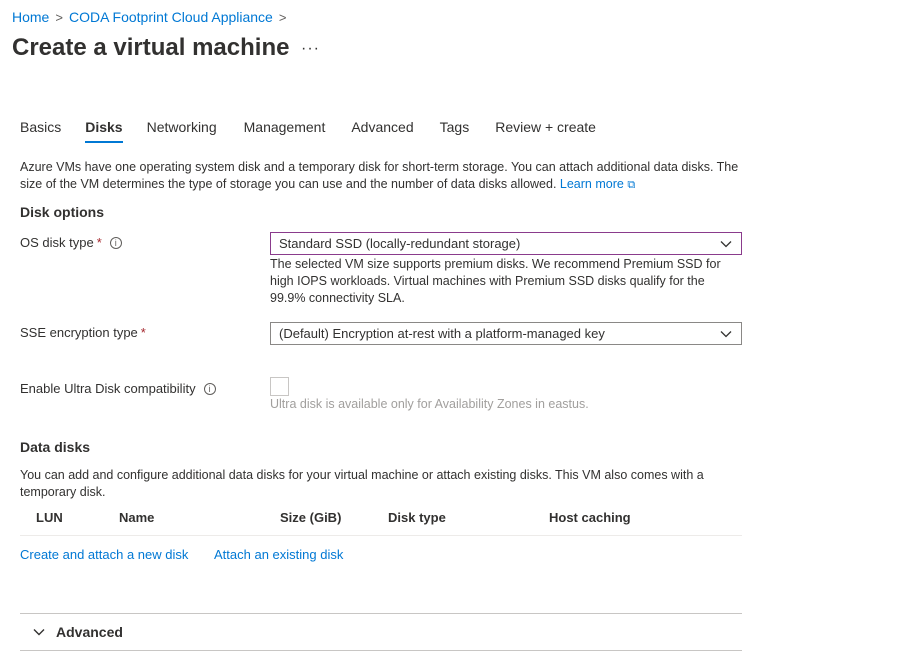 The height and width of the screenshot is (654, 902). Describe the element at coordinates (455, 131) in the screenshot. I see `tab-tags: Tags` at that location.